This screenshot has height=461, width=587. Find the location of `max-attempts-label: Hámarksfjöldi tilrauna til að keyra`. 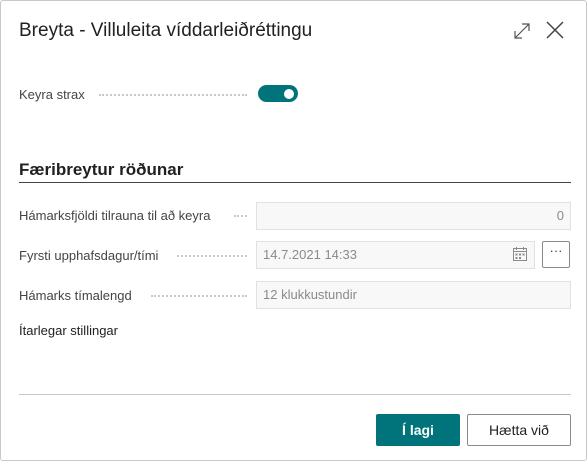

max-attempts-label: Hámarksfjöldi tilrauna til að keyra is located at coordinates (115, 215).